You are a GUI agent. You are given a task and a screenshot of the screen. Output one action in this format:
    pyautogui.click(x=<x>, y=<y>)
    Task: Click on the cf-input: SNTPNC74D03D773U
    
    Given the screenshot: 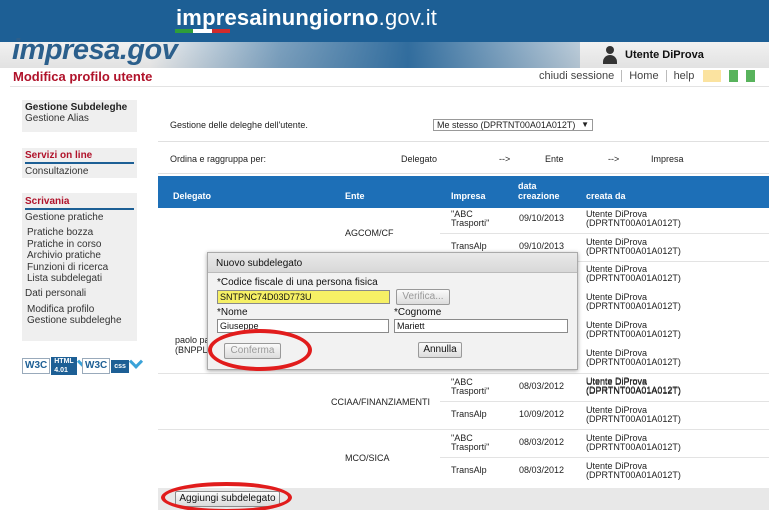 What is the action you would take?
    pyautogui.click(x=303, y=297)
    